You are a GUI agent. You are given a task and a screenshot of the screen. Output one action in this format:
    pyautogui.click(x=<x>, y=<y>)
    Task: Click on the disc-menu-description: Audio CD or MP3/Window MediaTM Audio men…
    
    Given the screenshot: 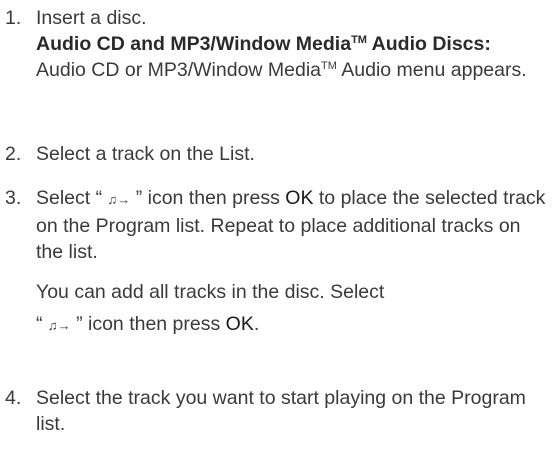 What is the action you would take?
    pyautogui.click(x=293, y=70)
    